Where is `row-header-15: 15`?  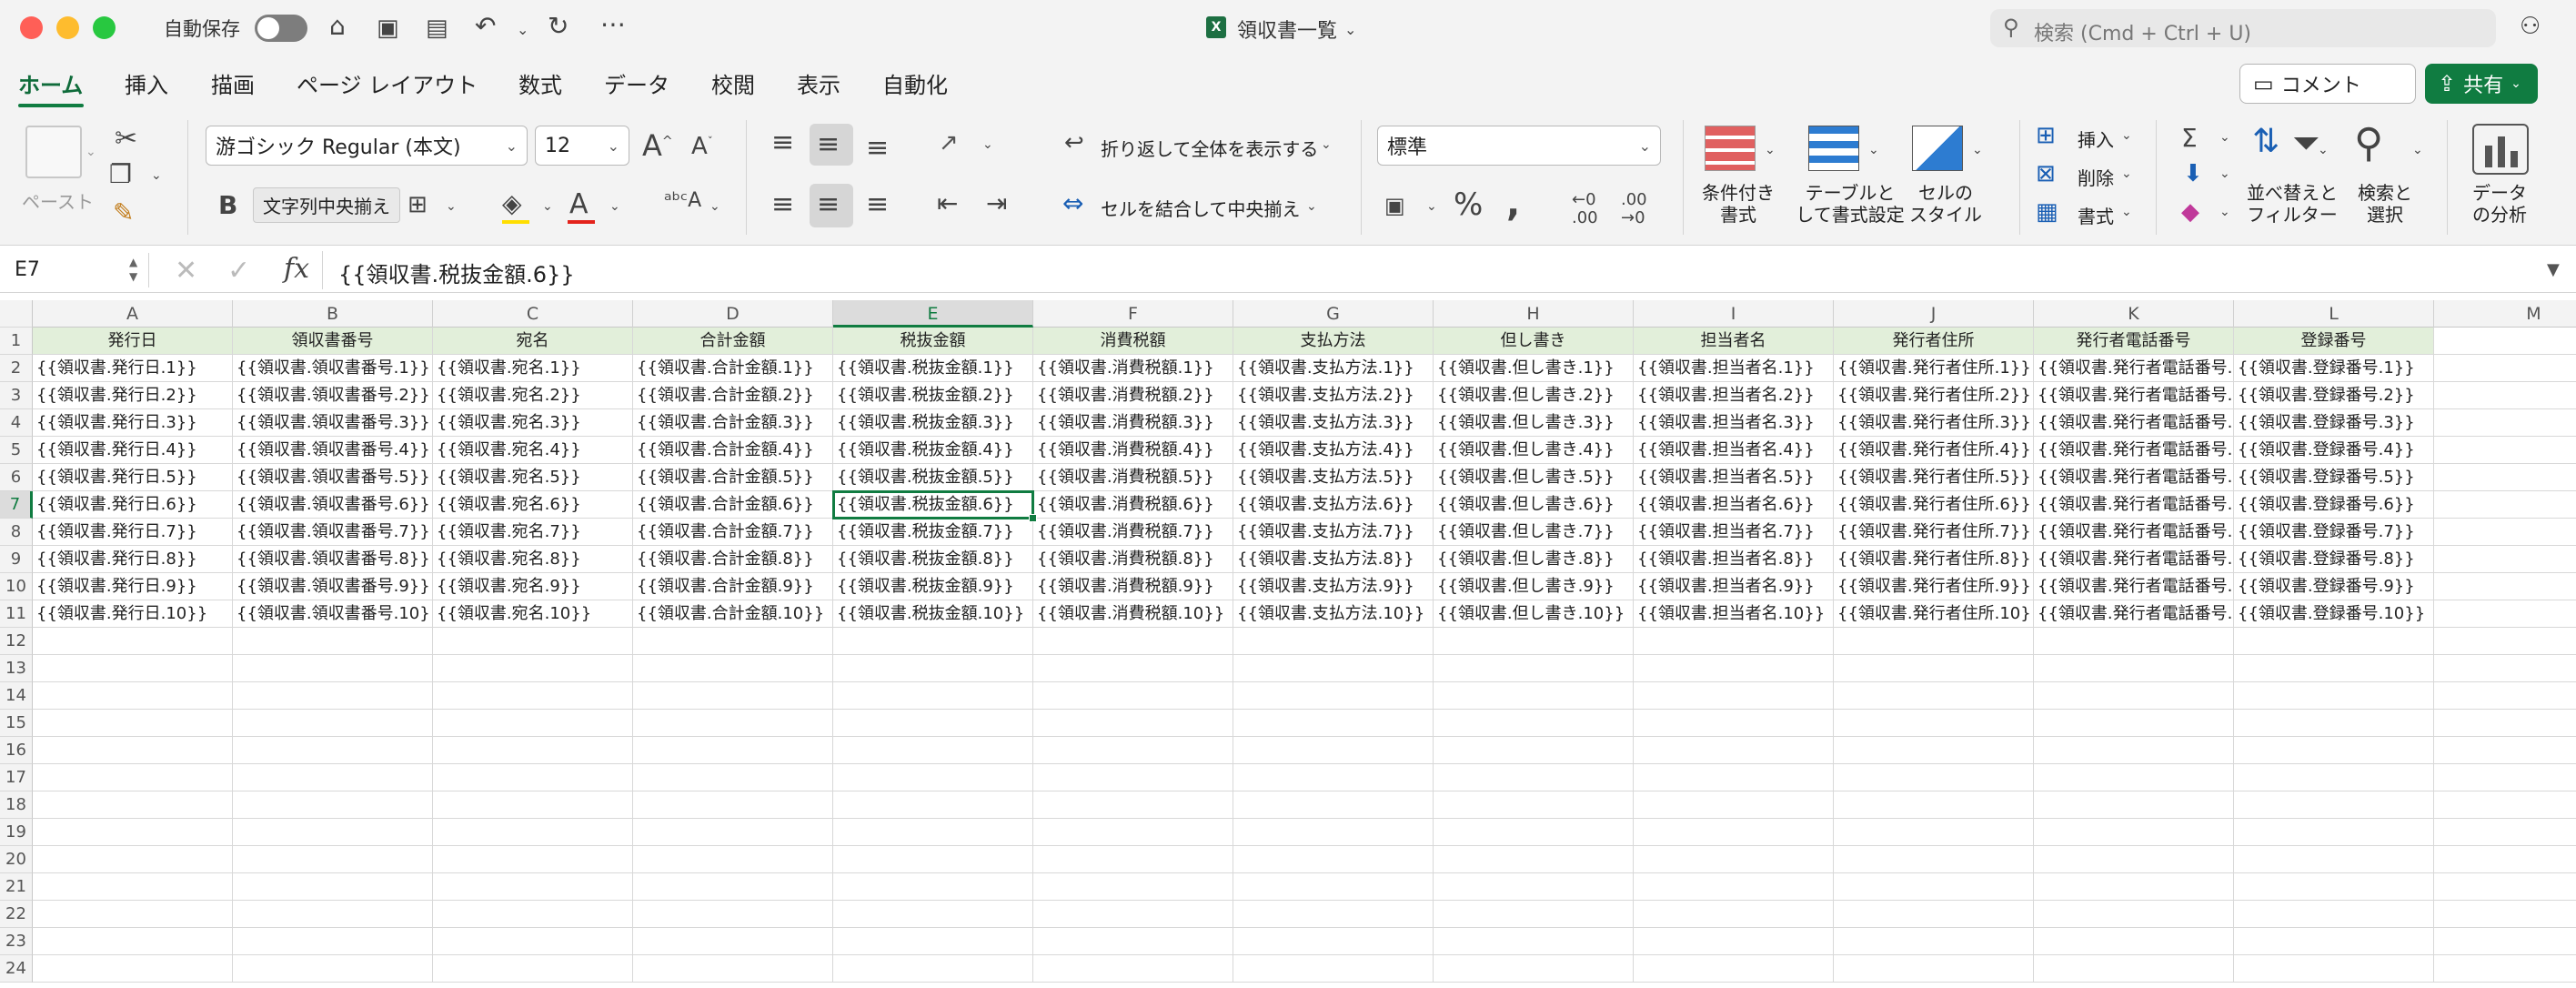 row-header-15: 15 is located at coordinates (16, 723).